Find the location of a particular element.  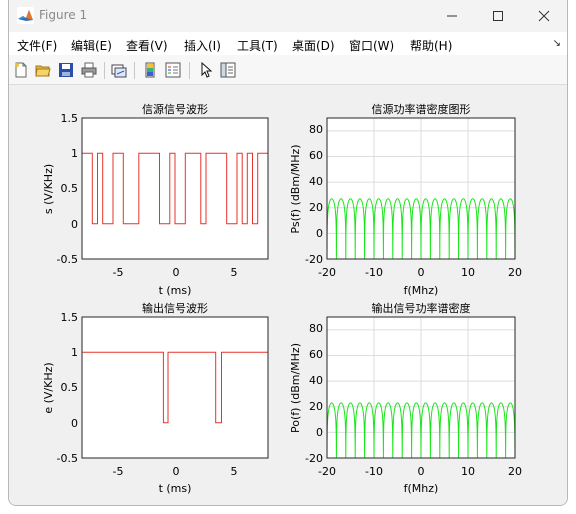

close-icon is located at coordinates (544, 16).